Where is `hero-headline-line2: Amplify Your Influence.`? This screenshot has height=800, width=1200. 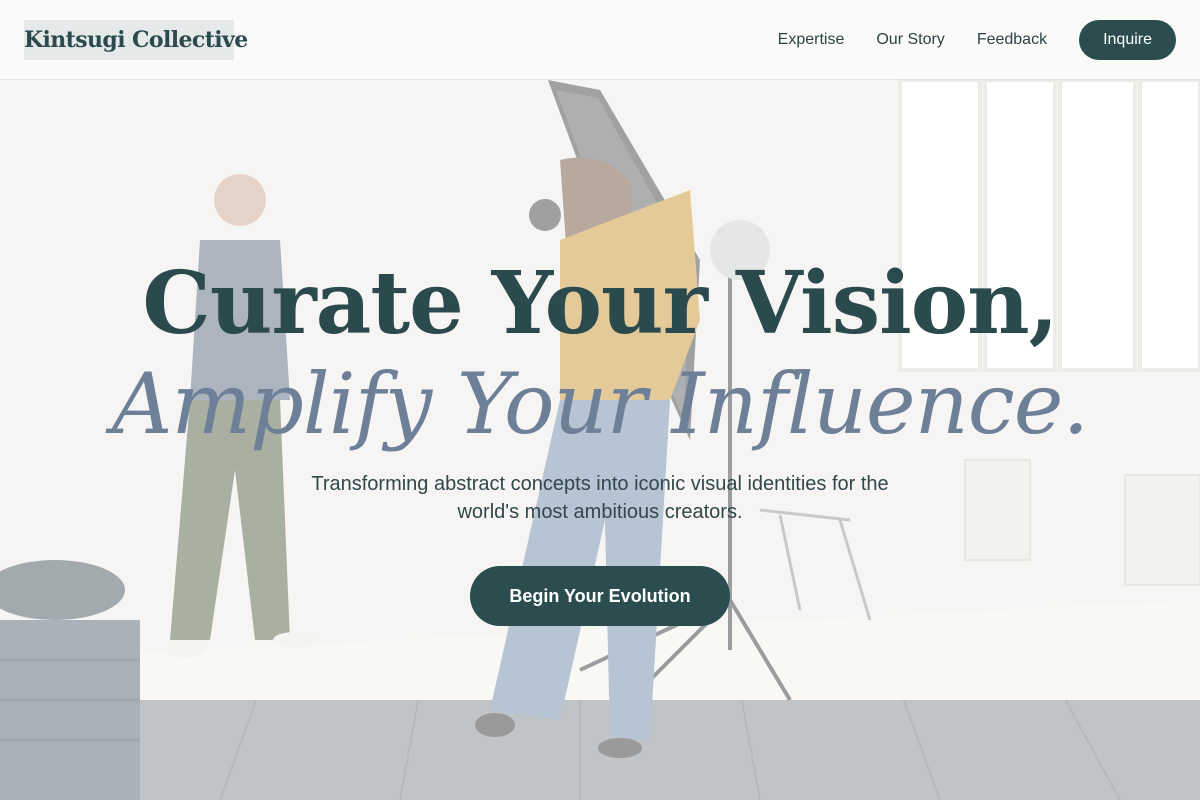 hero-headline-line2: Amplify Your Influence. is located at coordinates (600, 404).